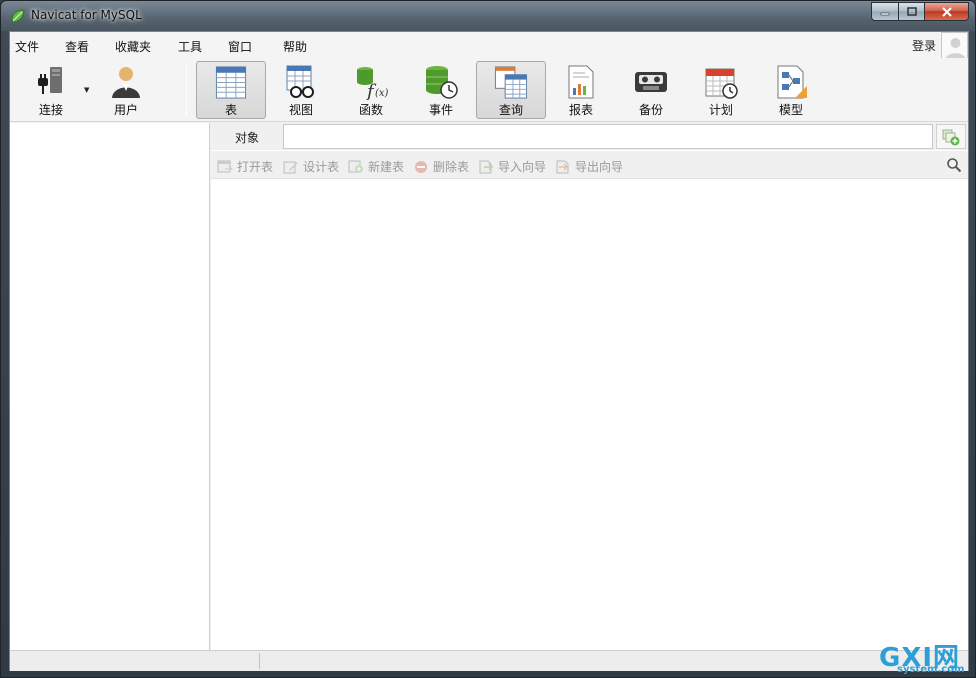  I want to click on maximize-icon, so click(911, 11).